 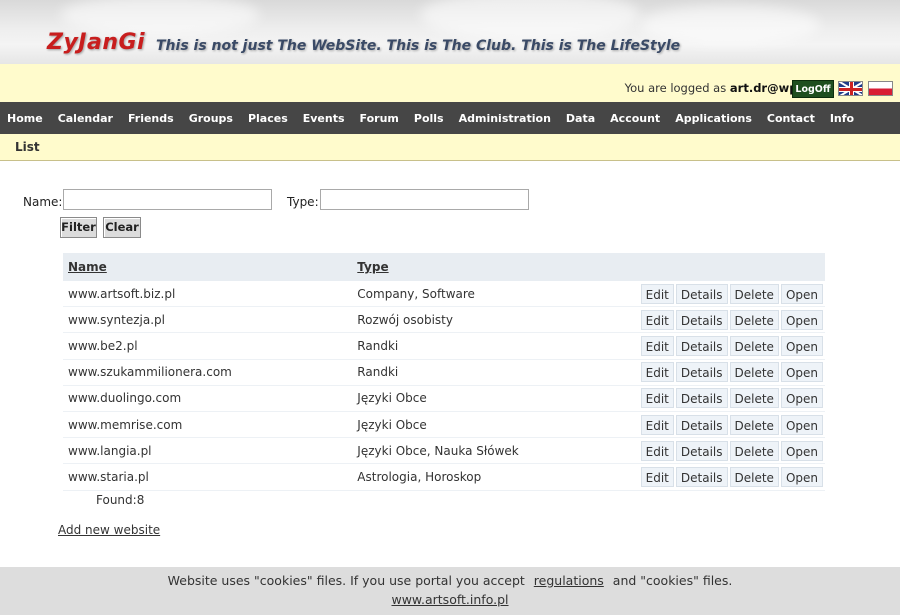 I want to click on sub-bar: List, so click(x=450, y=147).